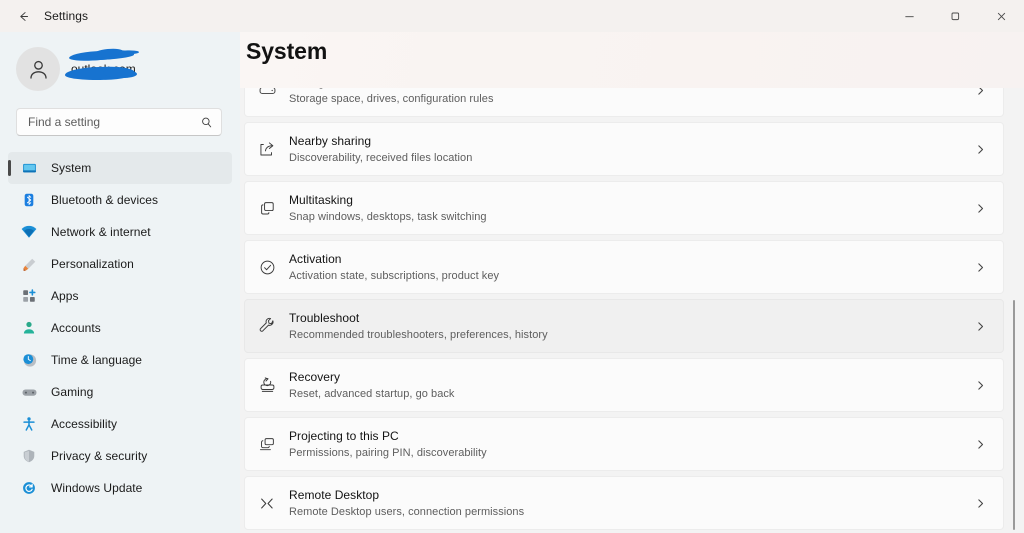  I want to click on sidebar-item-accessibility: Accessibility, so click(120, 424).